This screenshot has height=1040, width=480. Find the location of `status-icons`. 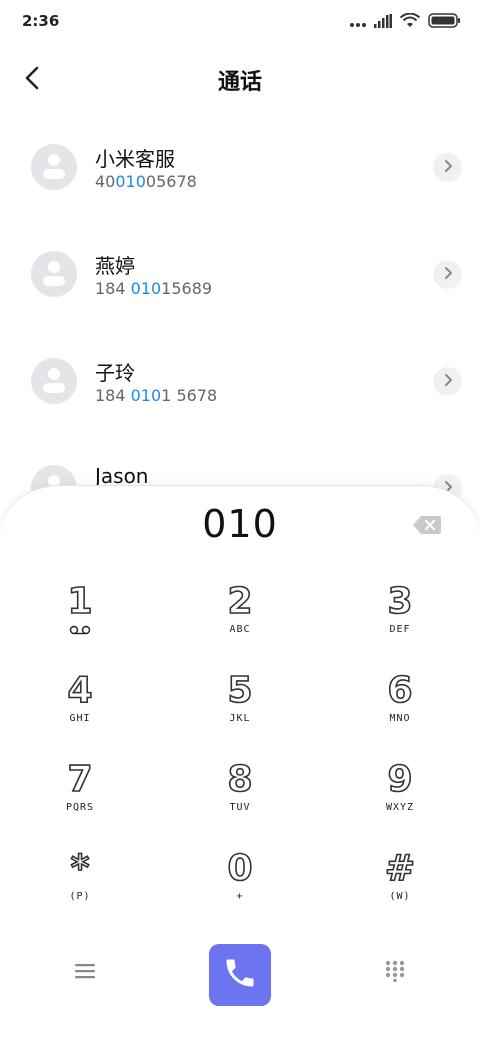

status-icons is located at coordinates (405, 22).